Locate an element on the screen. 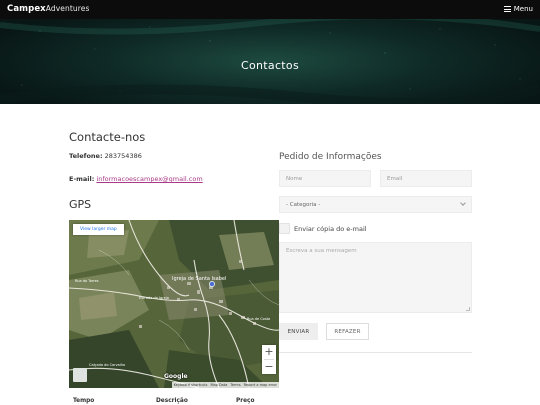  hamburger-icon is located at coordinates (507, 9).